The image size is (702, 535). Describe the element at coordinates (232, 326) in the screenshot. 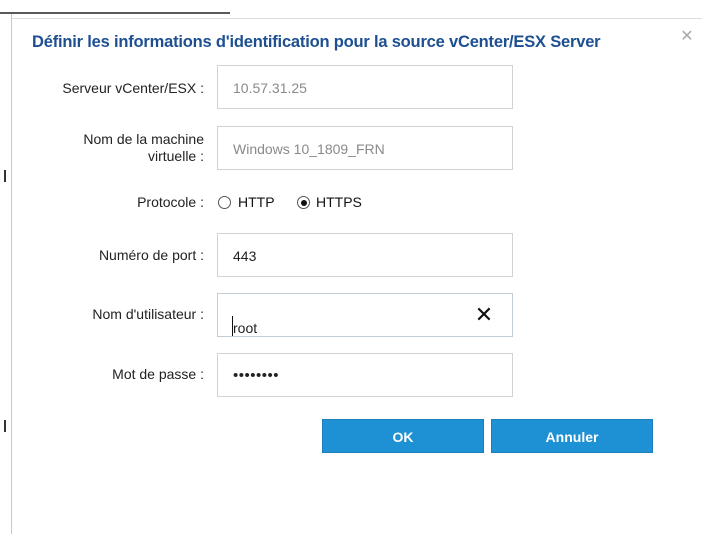

I see `text-caret` at that location.